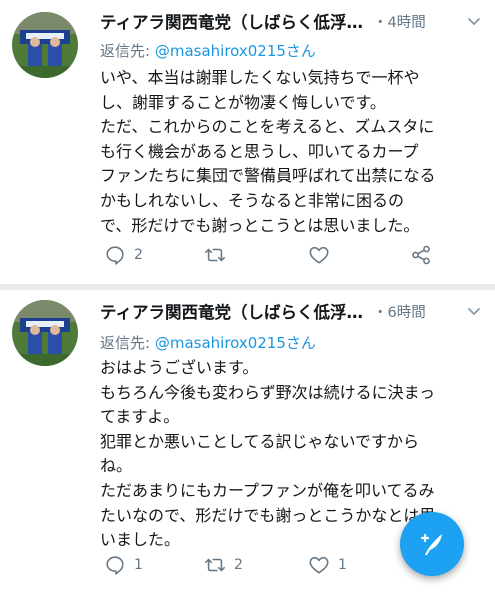 The width and height of the screenshot is (495, 600). Describe the element at coordinates (399, 311) in the screenshot. I see `timestamp: ・6時間` at that location.